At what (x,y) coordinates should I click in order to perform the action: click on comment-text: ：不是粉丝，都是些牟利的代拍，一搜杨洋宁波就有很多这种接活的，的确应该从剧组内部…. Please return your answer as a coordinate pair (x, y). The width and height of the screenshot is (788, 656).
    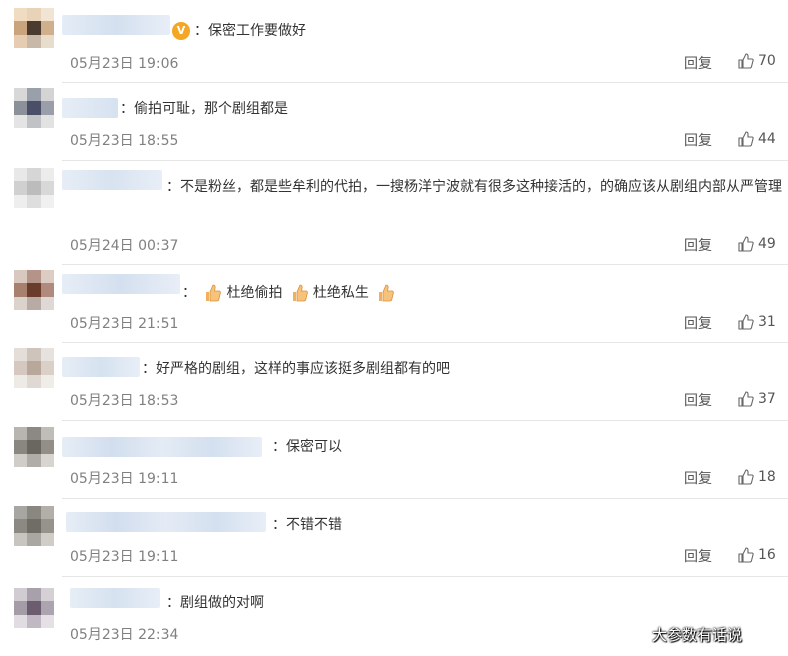
    Looking at the image, I should click on (474, 187).